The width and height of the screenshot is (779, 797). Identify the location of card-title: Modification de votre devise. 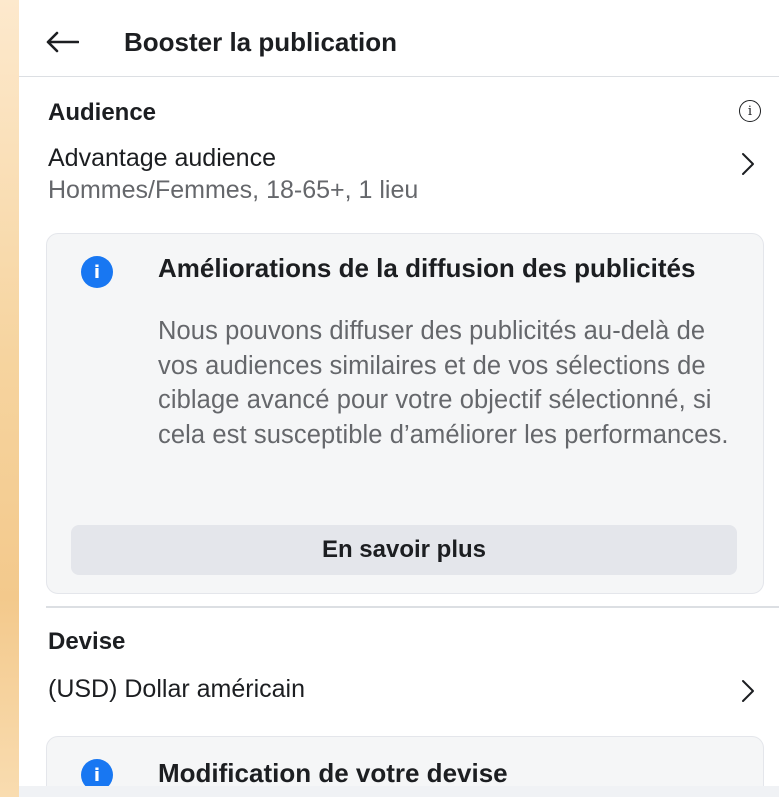
(333, 773).